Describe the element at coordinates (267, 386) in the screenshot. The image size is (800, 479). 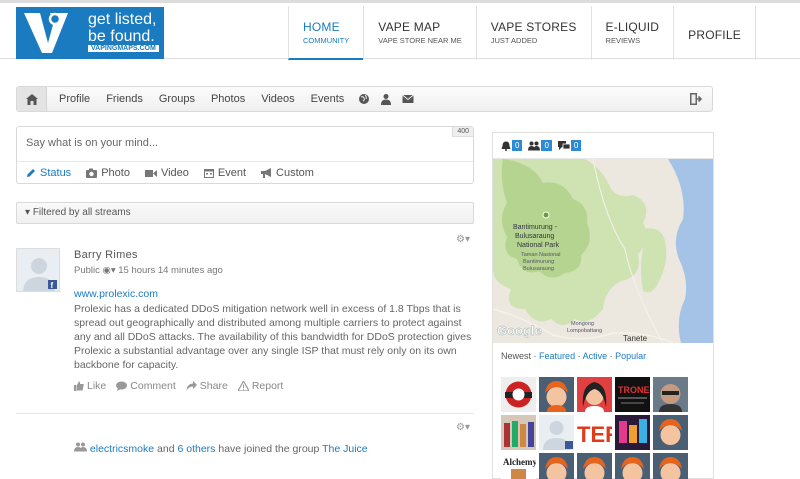
I see `report-label: Report` at that location.